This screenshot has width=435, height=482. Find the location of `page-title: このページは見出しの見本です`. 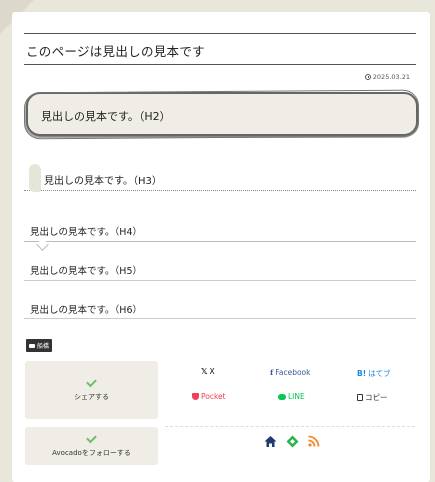

page-title: このページは見出しの見本です is located at coordinates (115, 51).